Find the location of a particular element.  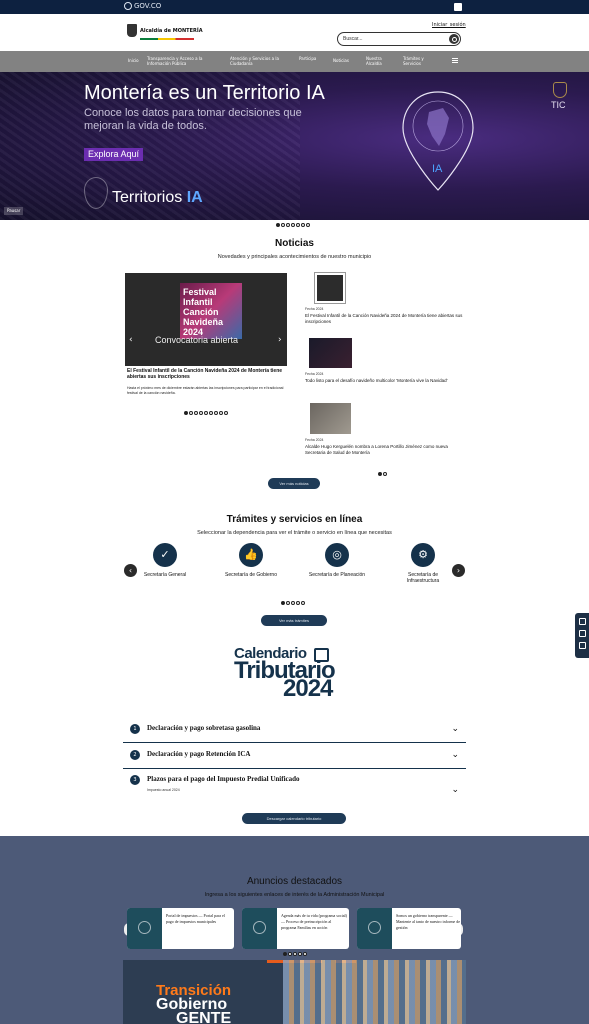

hero-carousel-dots is located at coordinates (293, 225).